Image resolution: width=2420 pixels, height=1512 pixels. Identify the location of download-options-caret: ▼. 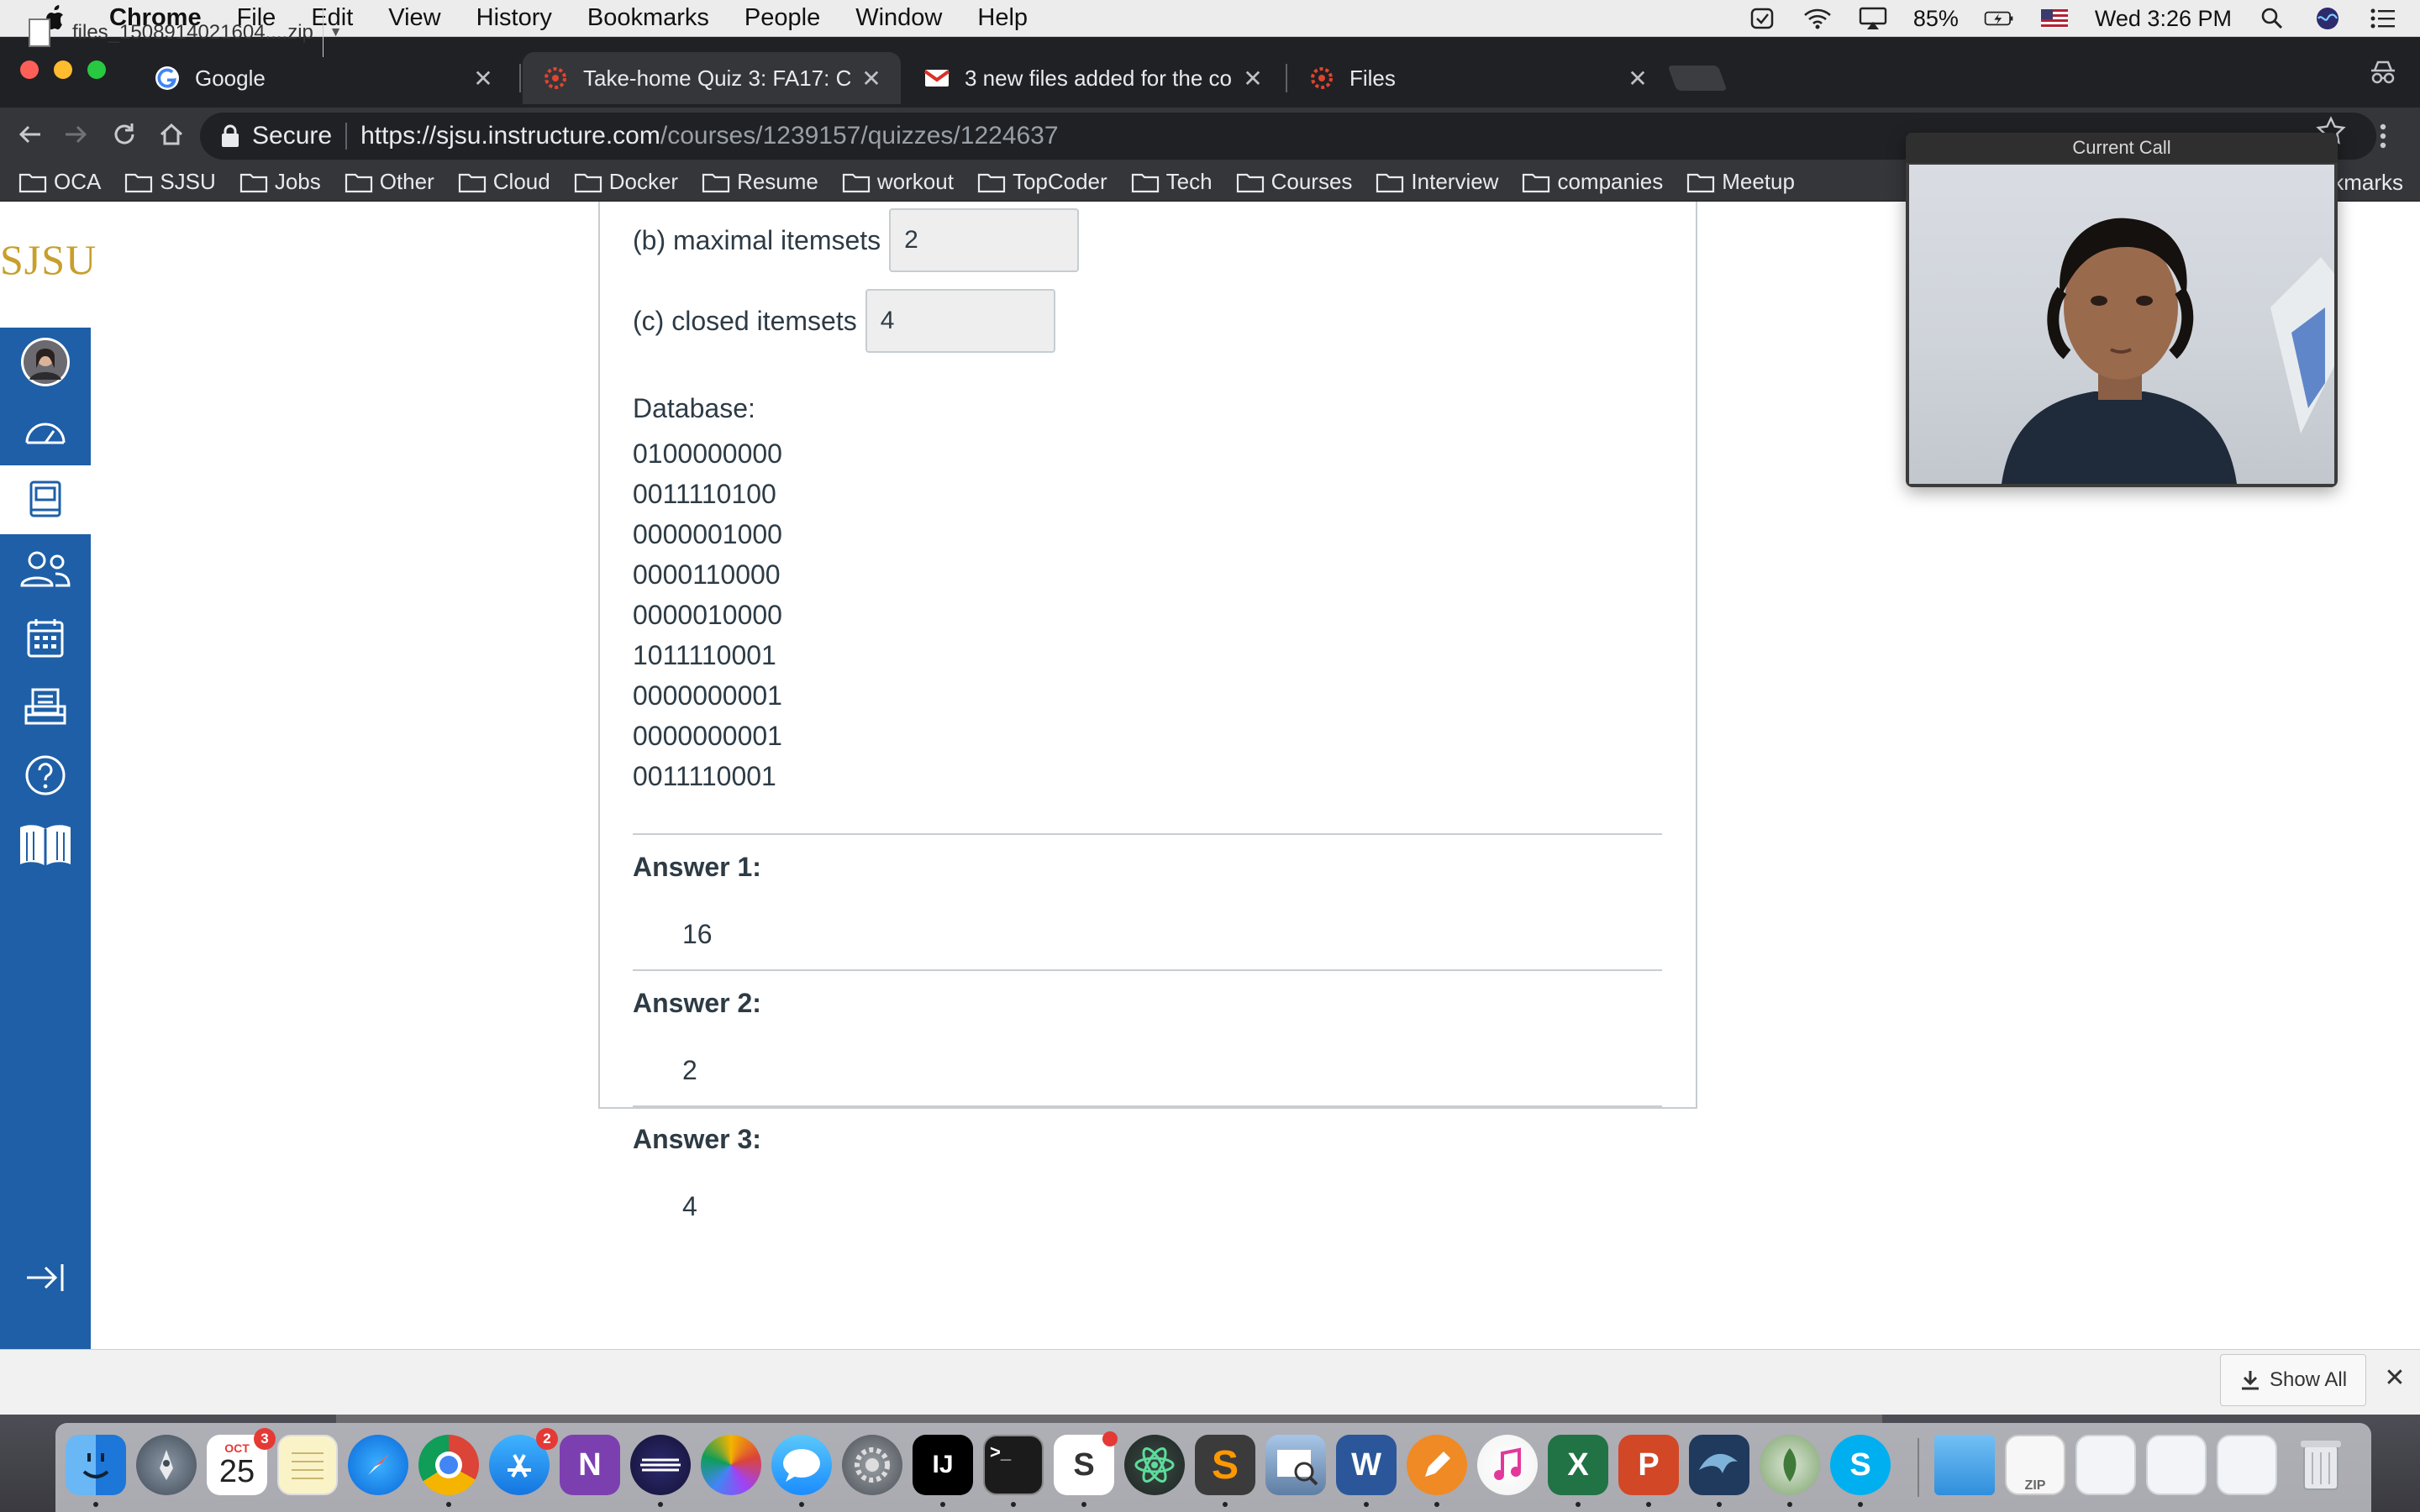
(336, 32).